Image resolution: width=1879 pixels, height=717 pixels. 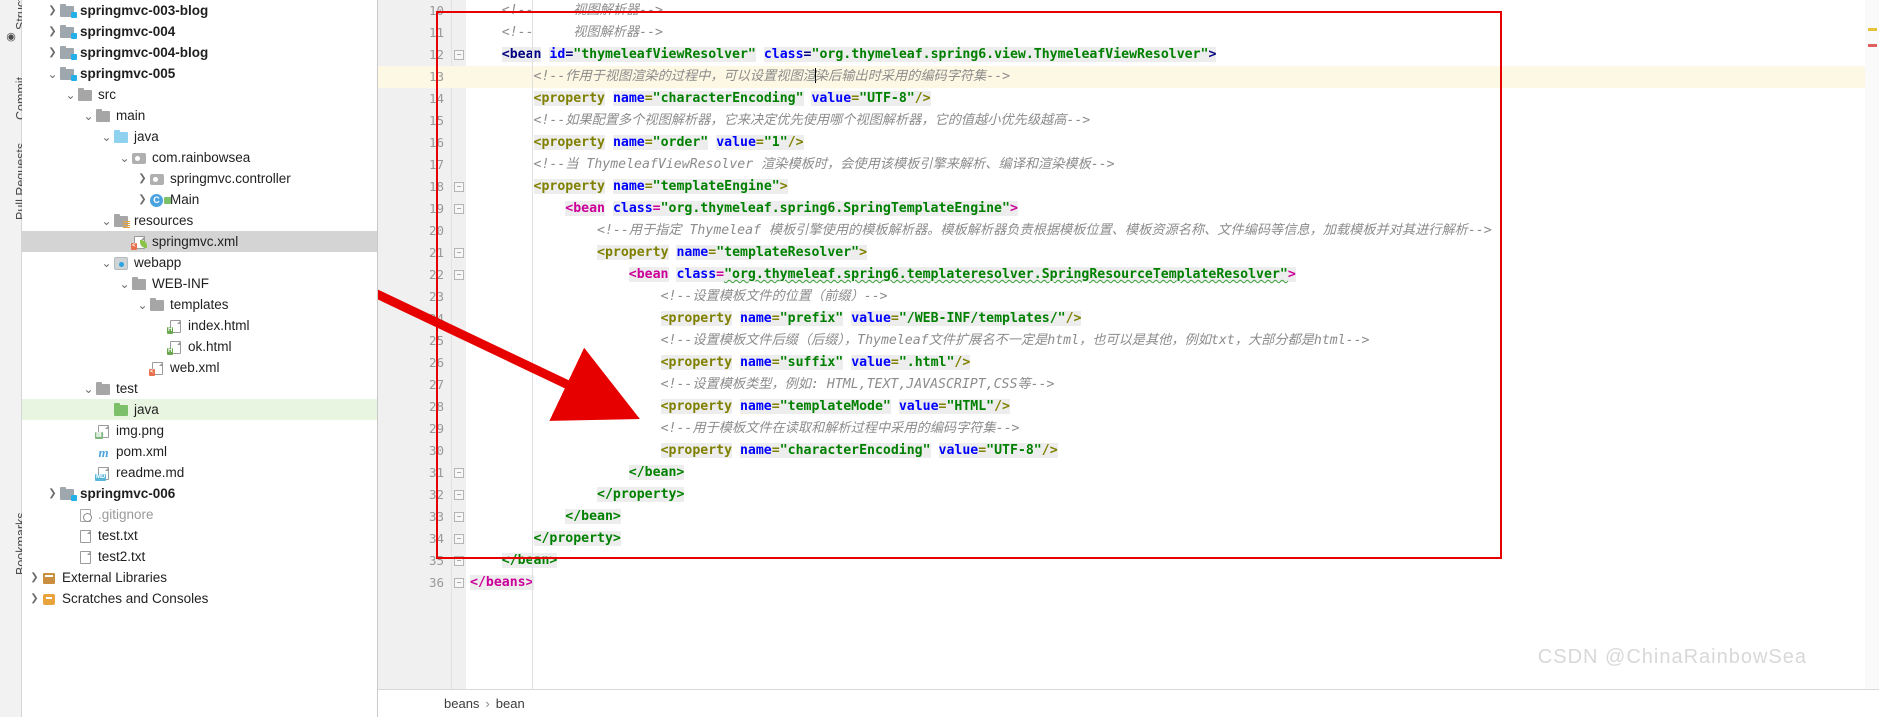 What do you see at coordinates (199, 493) in the screenshot?
I see `tree-row-springmvc-006: ❯ springmvc-006` at bounding box center [199, 493].